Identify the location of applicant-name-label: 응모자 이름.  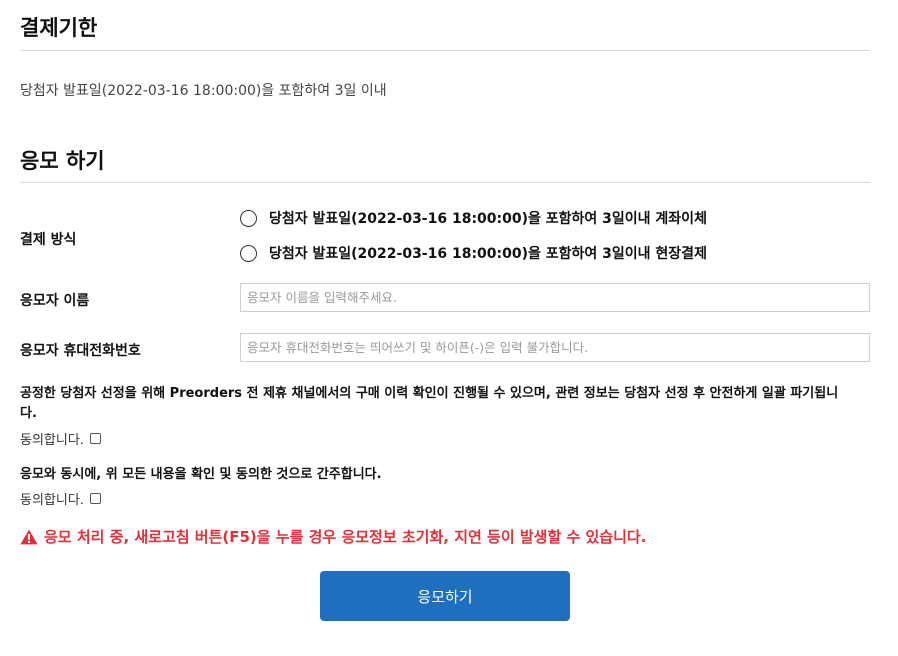
(55, 301).